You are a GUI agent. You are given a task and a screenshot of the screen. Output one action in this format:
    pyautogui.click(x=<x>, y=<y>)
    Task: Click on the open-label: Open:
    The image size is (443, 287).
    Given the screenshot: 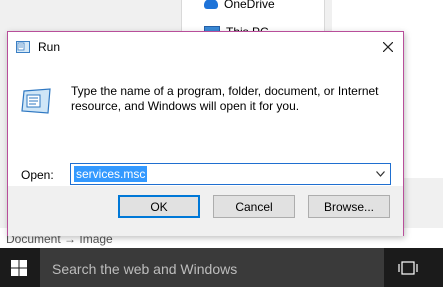 What is the action you would take?
    pyautogui.click(x=37, y=175)
    